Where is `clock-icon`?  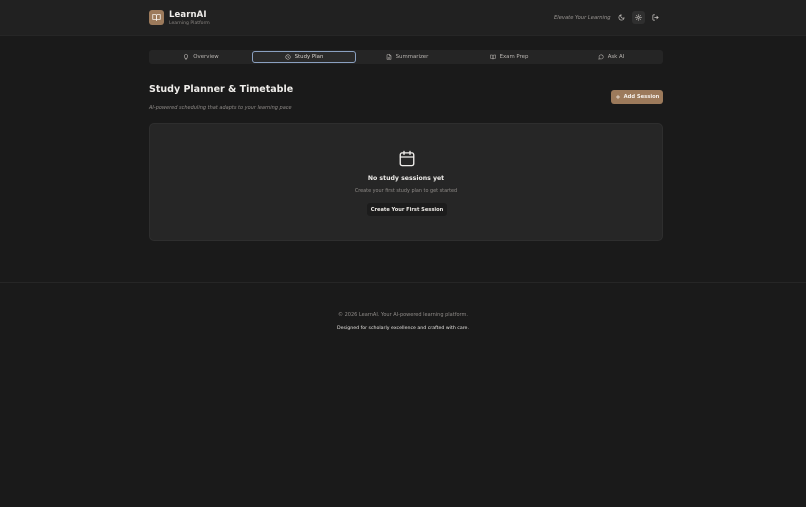
clock-icon is located at coordinates (288, 57).